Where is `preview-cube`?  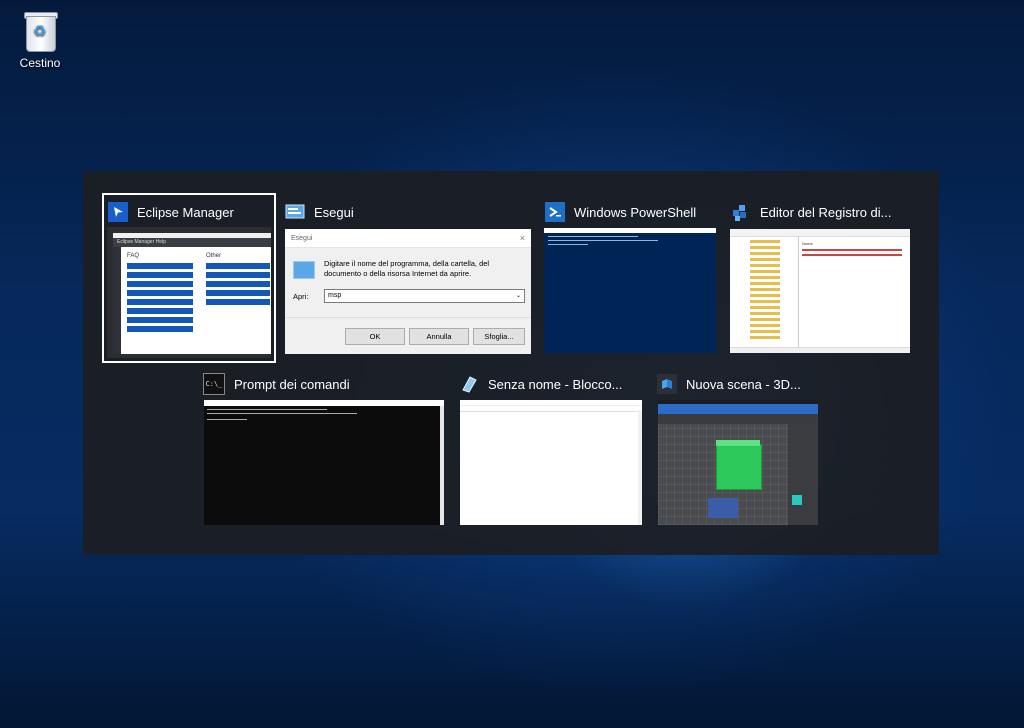
preview-cube is located at coordinates (739, 467).